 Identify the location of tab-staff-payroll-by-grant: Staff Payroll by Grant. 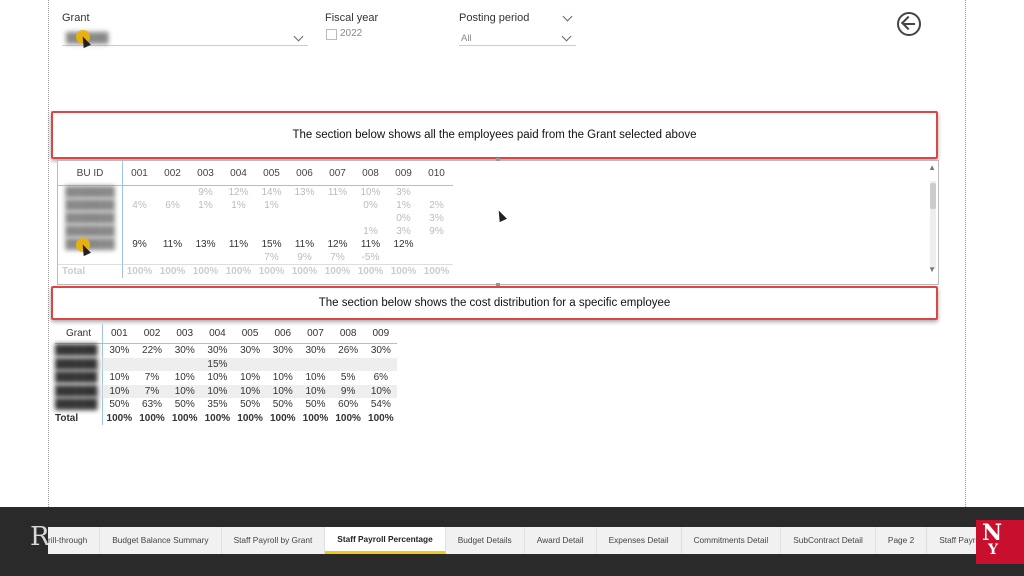
(274, 540).